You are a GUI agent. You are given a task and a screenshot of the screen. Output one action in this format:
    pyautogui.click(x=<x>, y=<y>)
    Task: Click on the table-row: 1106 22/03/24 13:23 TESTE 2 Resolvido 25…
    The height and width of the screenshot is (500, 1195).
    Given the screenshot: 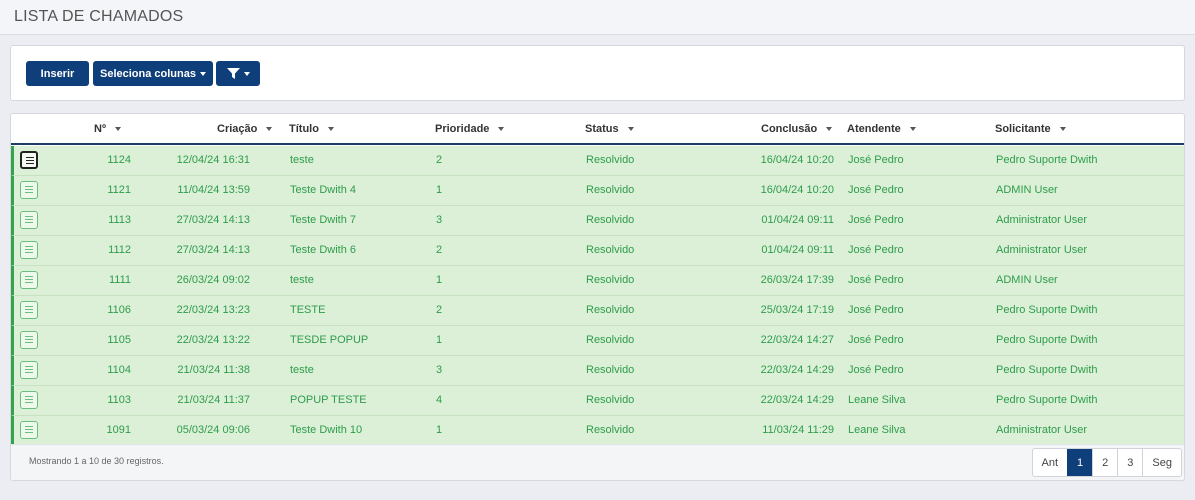 What is the action you would take?
    pyautogui.click(x=597, y=311)
    